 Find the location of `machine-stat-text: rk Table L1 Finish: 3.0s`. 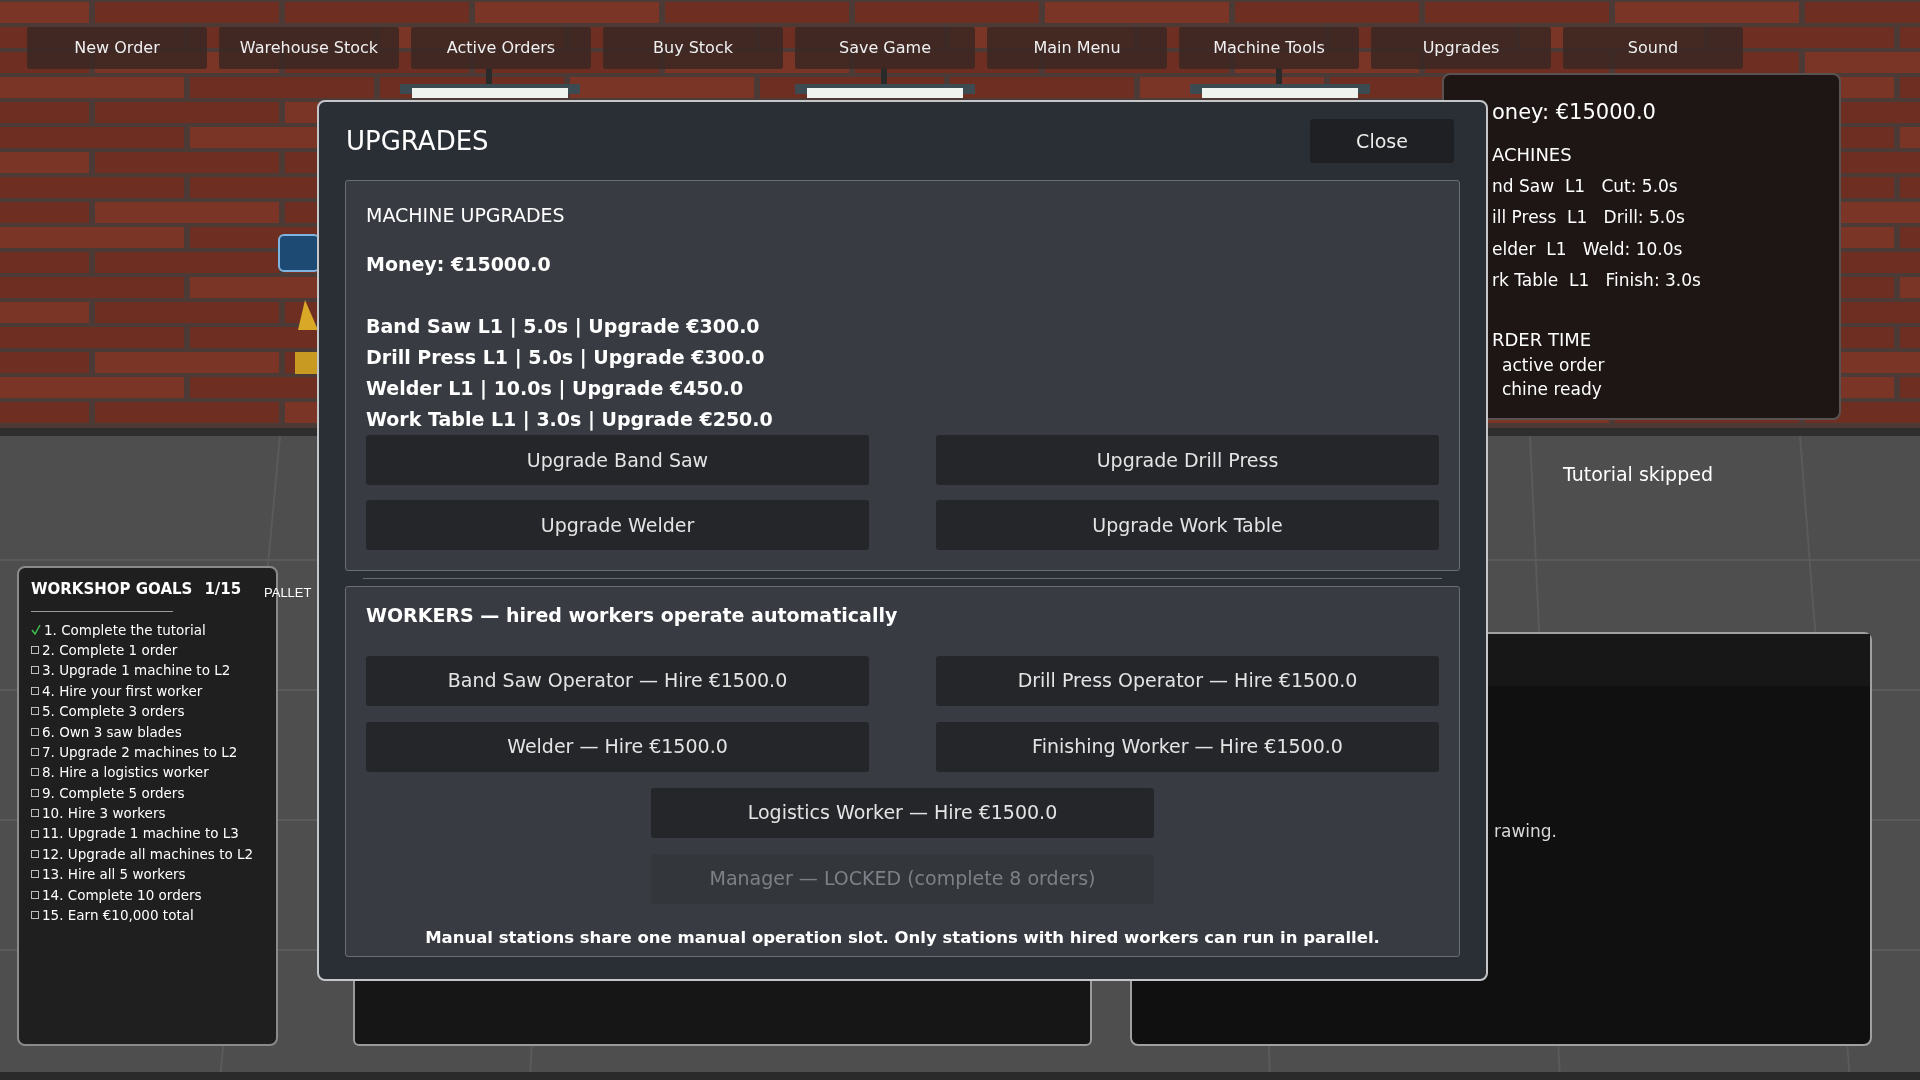

machine-stat-text: rk Table L1 Finish: 3.0s is located at coordinates (1597, 280).